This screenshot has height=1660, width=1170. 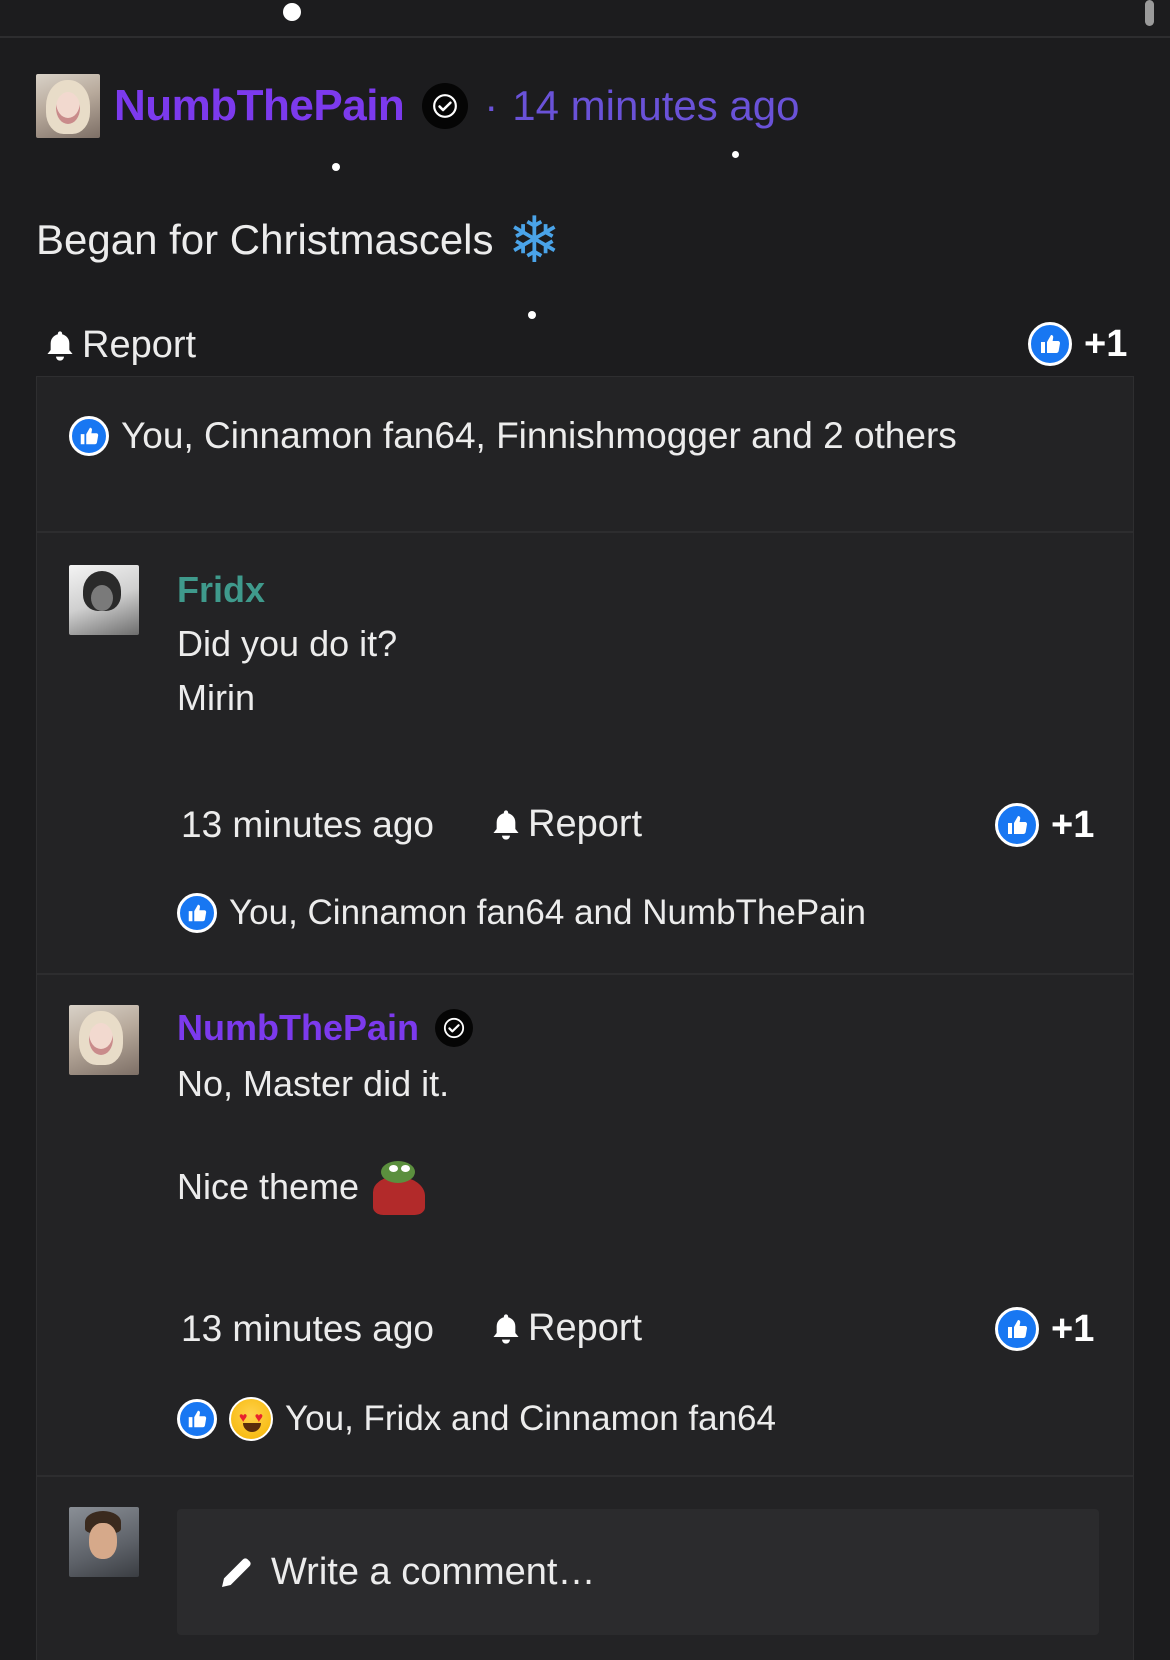 I want to click on post-body: Began for Christmascels ❄, so click(x=298, y=240).